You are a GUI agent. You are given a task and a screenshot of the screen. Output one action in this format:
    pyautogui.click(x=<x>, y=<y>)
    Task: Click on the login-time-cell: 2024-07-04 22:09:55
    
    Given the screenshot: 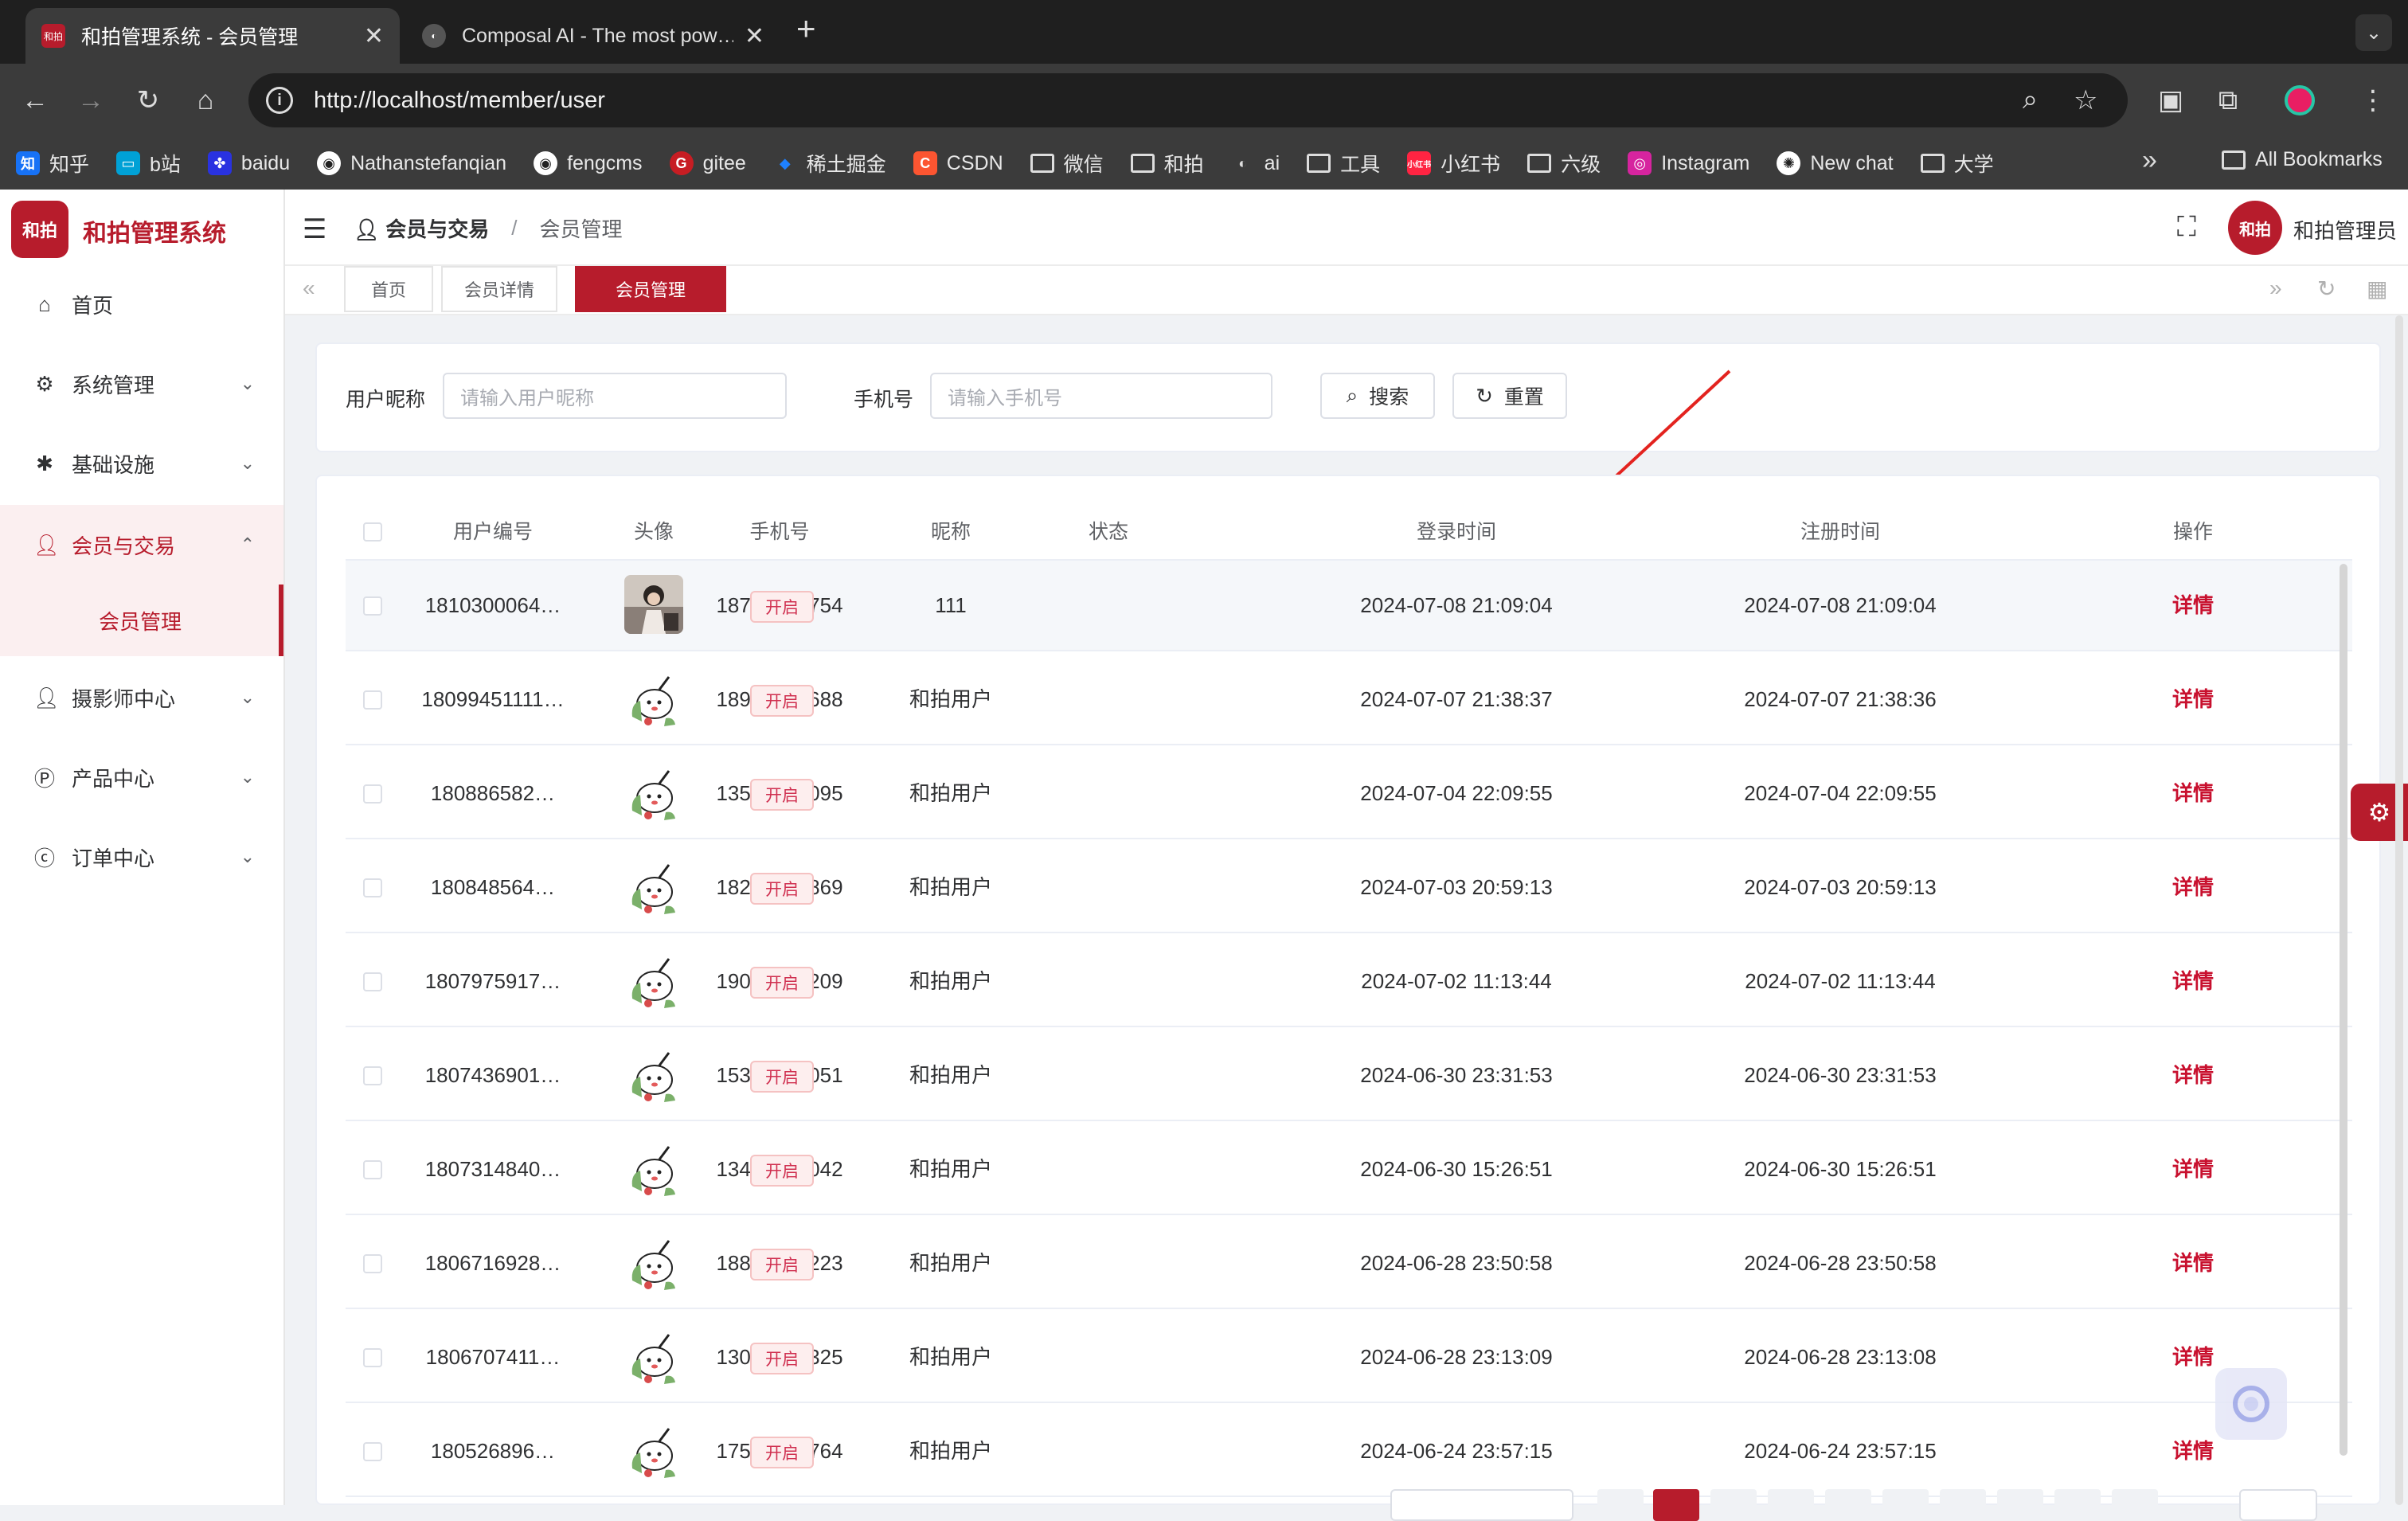 What is the action you would take?
    pyautogui.click(x=1456, y=793)
    